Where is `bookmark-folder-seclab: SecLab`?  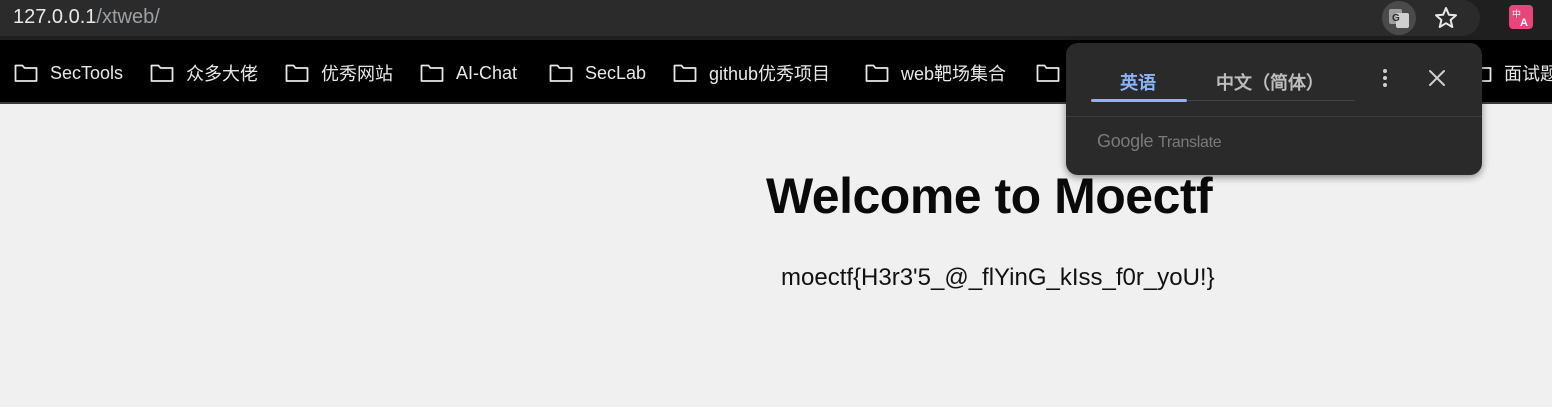
bookmark-folder-seclab: SecLab is located at coordinates (597, 73).